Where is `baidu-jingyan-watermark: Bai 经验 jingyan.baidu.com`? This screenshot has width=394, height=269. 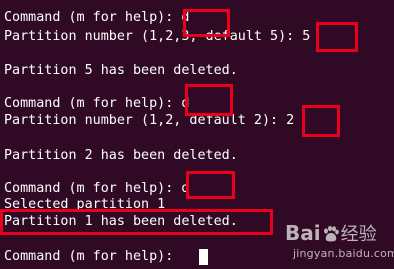 baidu-jingyan-watermark: Bai 经验 jingyan.baidu.com is located at coordinates (339, 241).